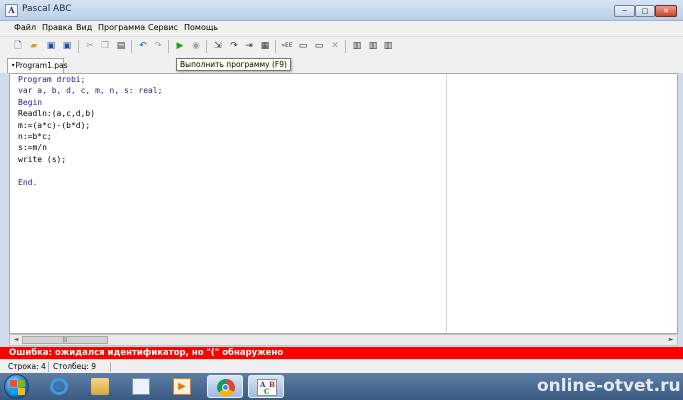  Describe the element at coordinates (30, 102) in the screenshot. I see `code-line: Begin` at that location.